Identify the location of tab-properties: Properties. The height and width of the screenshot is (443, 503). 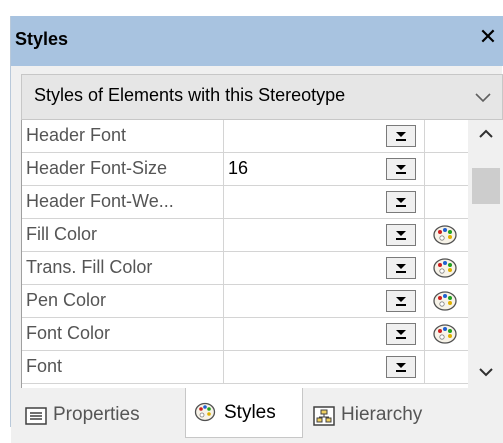
(102, 415).